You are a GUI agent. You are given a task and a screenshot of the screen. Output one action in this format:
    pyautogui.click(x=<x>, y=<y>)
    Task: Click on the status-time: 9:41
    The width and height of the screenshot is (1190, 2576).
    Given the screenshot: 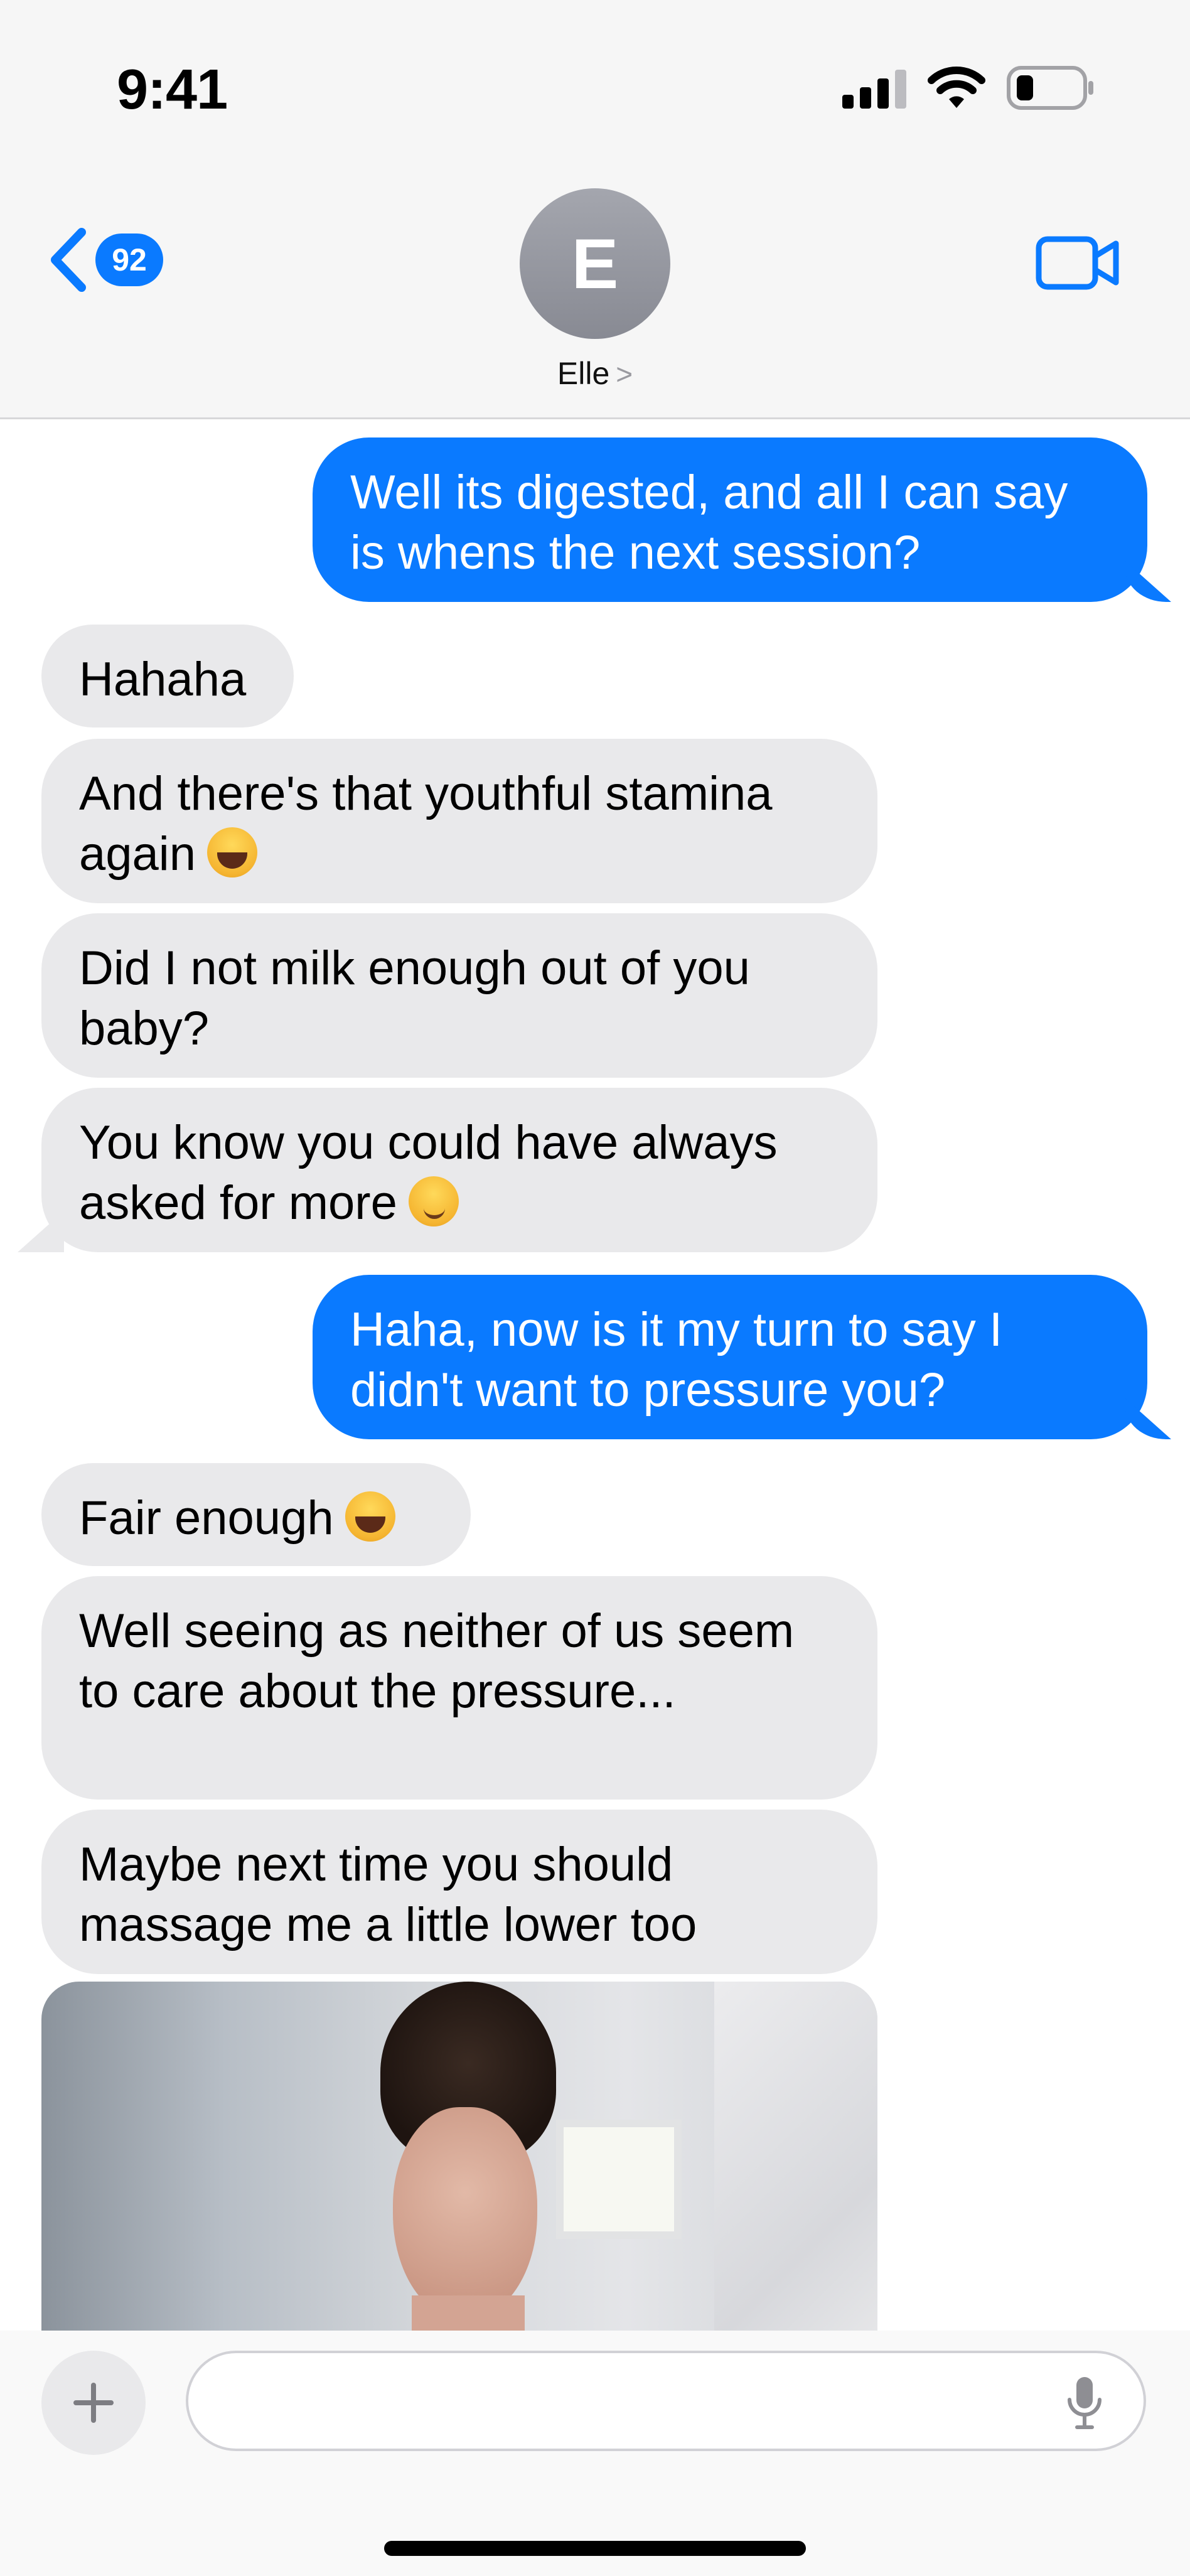 What is the action you would take?
    pyautogui.click(x=172, y=89)
    